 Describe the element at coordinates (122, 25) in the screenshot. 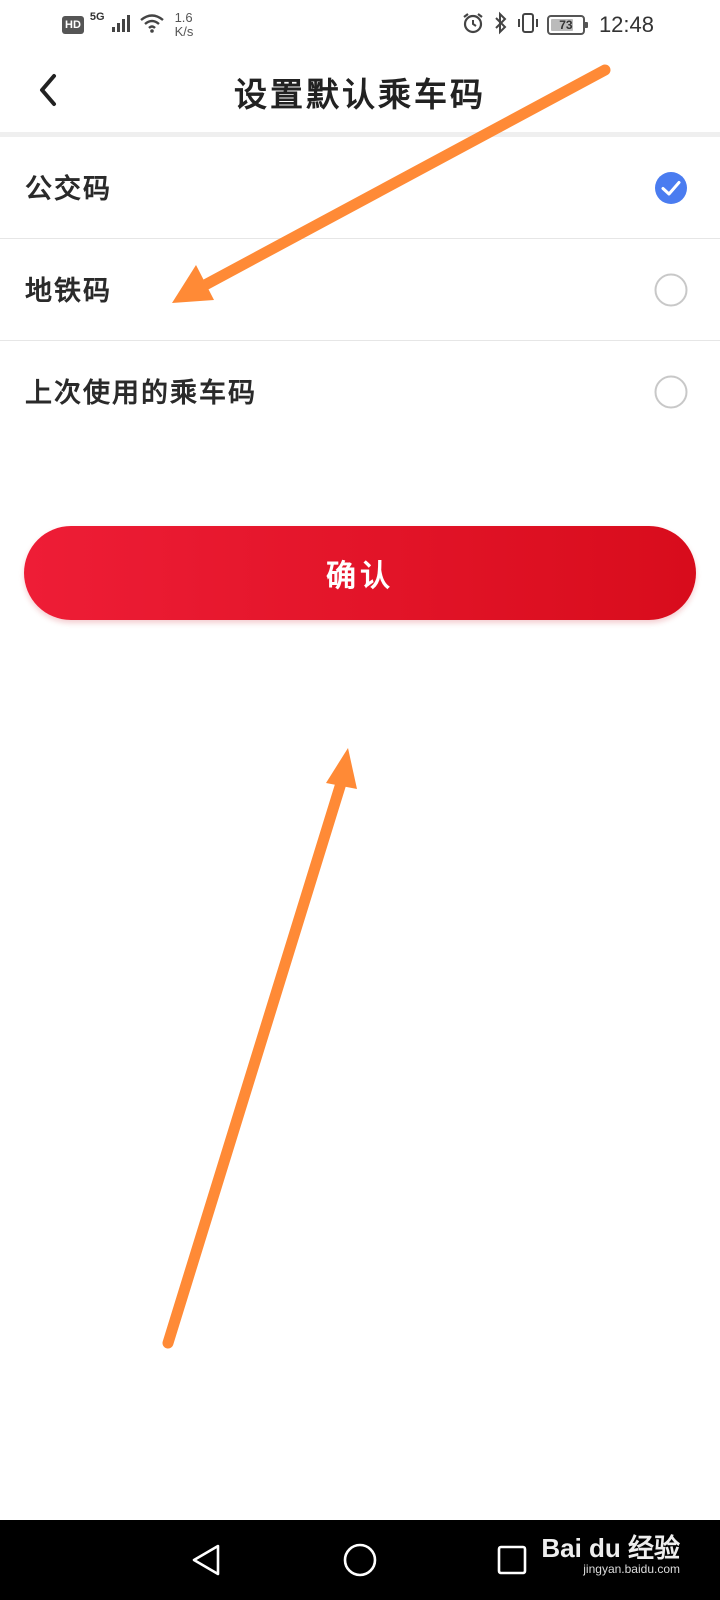

I see `signal-icon` at that location.